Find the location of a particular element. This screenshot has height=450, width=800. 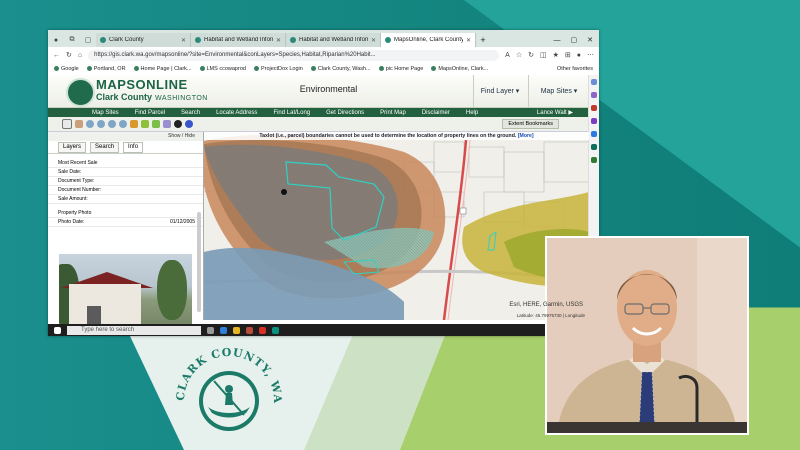

favorite-link: LMS ccowaprod is located at coordinates (223, 69).